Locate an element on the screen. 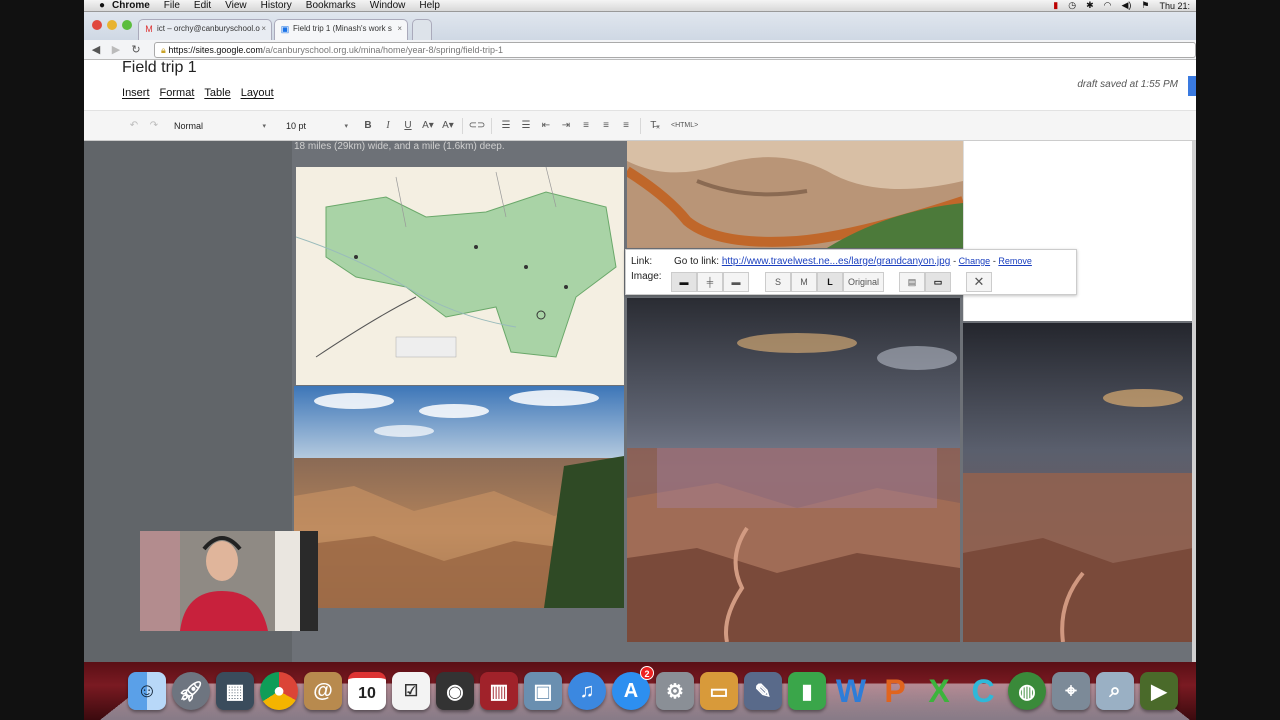 The width and height of the screenshot is (1280, 720). app-icon: ▶ is located at coordinates (1159, 691).